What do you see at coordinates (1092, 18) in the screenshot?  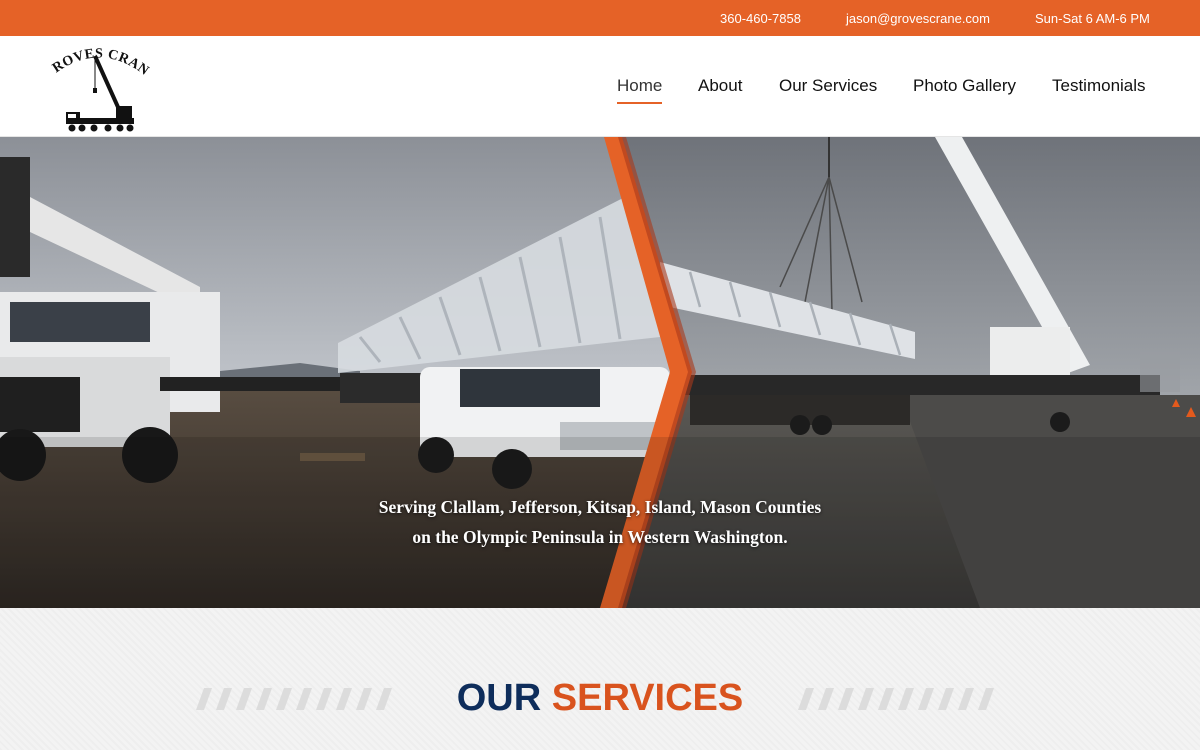 I see `business-hours: Sun-Sat 6 AM-6 PM` at bounding box center [1092, 18].